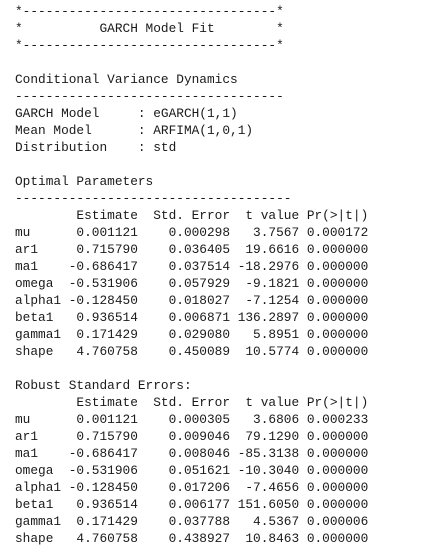  Describe the element at coordinates (192, 351) in the screenshot. I see `console-line: shape 4.760758 0.450089 10.5774 0.000000` at that location.